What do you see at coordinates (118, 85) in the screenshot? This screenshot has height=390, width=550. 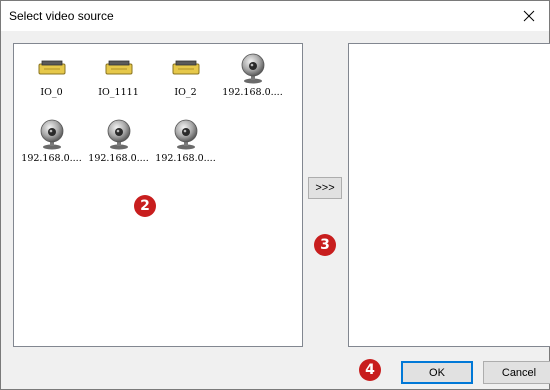 I see `source-item: IO_1111` at bounding box center [118, 85].